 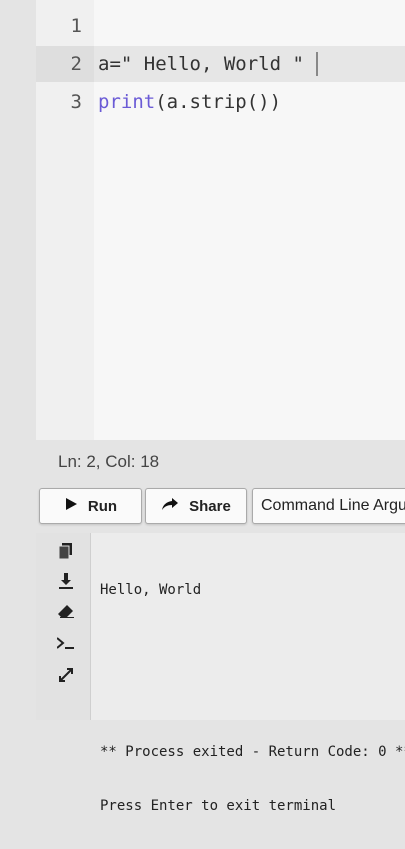 I want to click on code-rest: (a.strip()), so click(x=218, y=102).